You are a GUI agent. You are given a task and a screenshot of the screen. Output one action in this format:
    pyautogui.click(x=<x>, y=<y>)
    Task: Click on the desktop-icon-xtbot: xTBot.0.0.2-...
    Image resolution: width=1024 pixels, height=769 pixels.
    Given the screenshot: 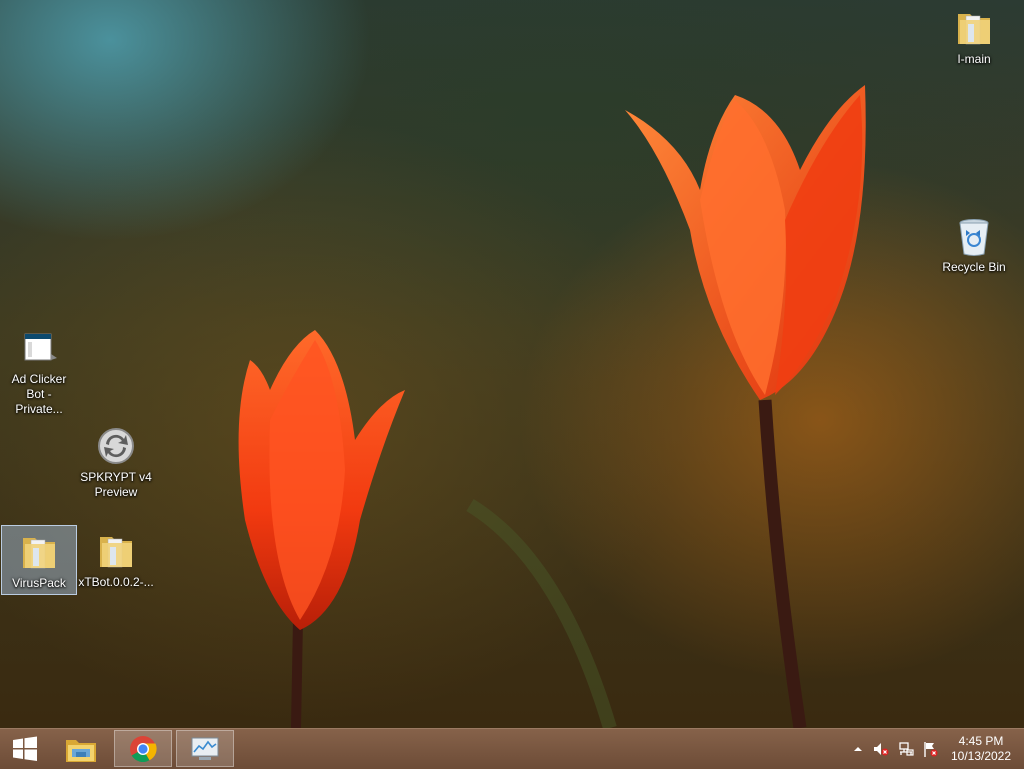 What is the action you would take?
    pyautogui.click(x=116, y=557)
    